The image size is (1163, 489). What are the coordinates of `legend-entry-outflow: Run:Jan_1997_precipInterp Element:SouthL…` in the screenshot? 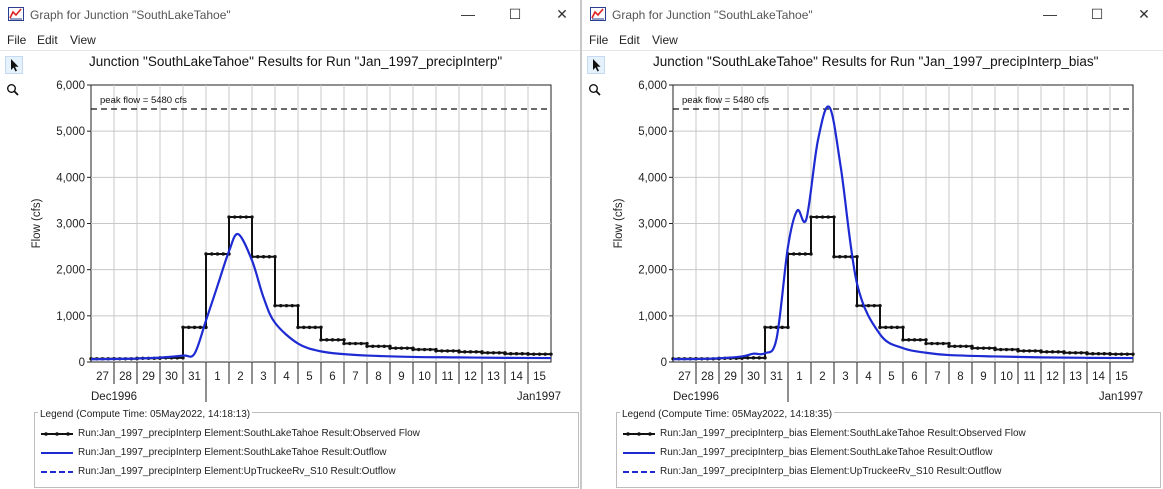 It's located at (305, 453).